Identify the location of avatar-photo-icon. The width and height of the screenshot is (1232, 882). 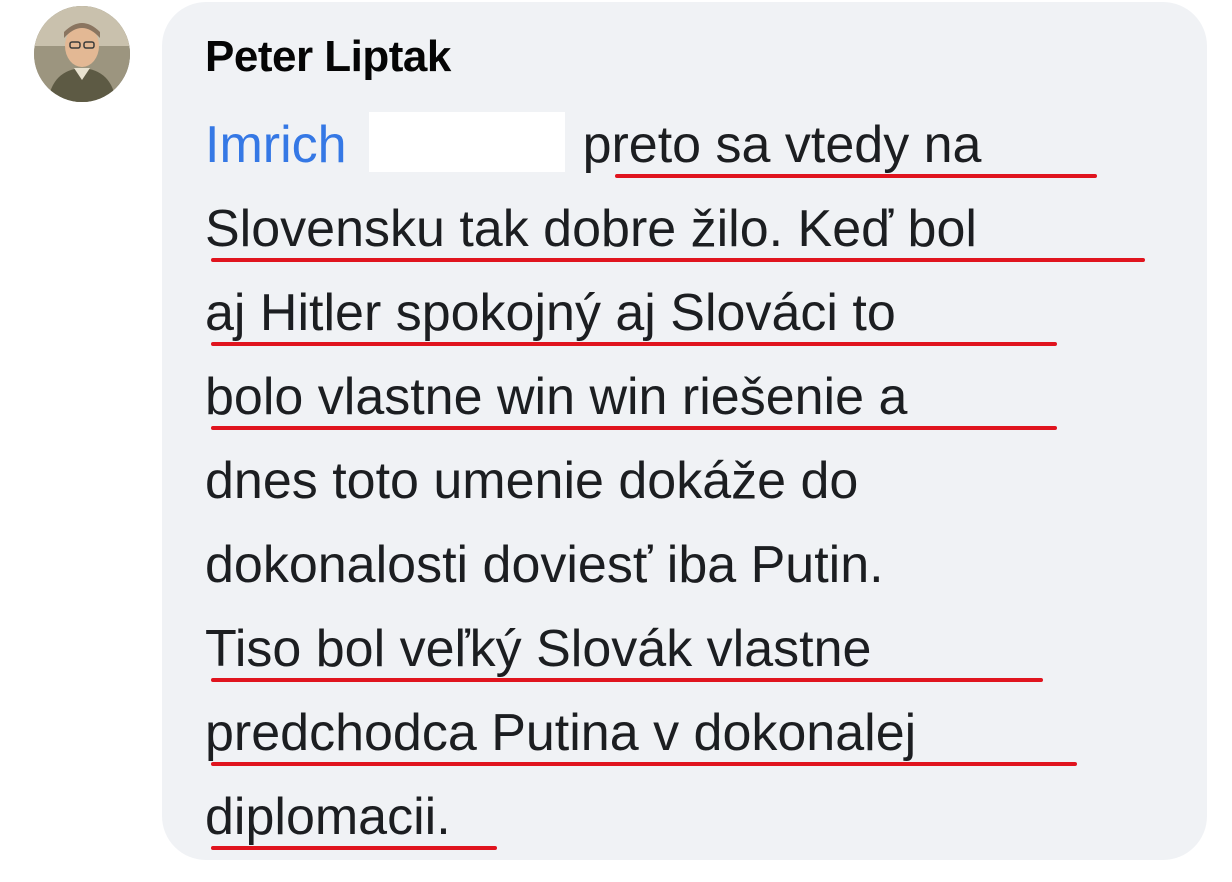
(82, 54).